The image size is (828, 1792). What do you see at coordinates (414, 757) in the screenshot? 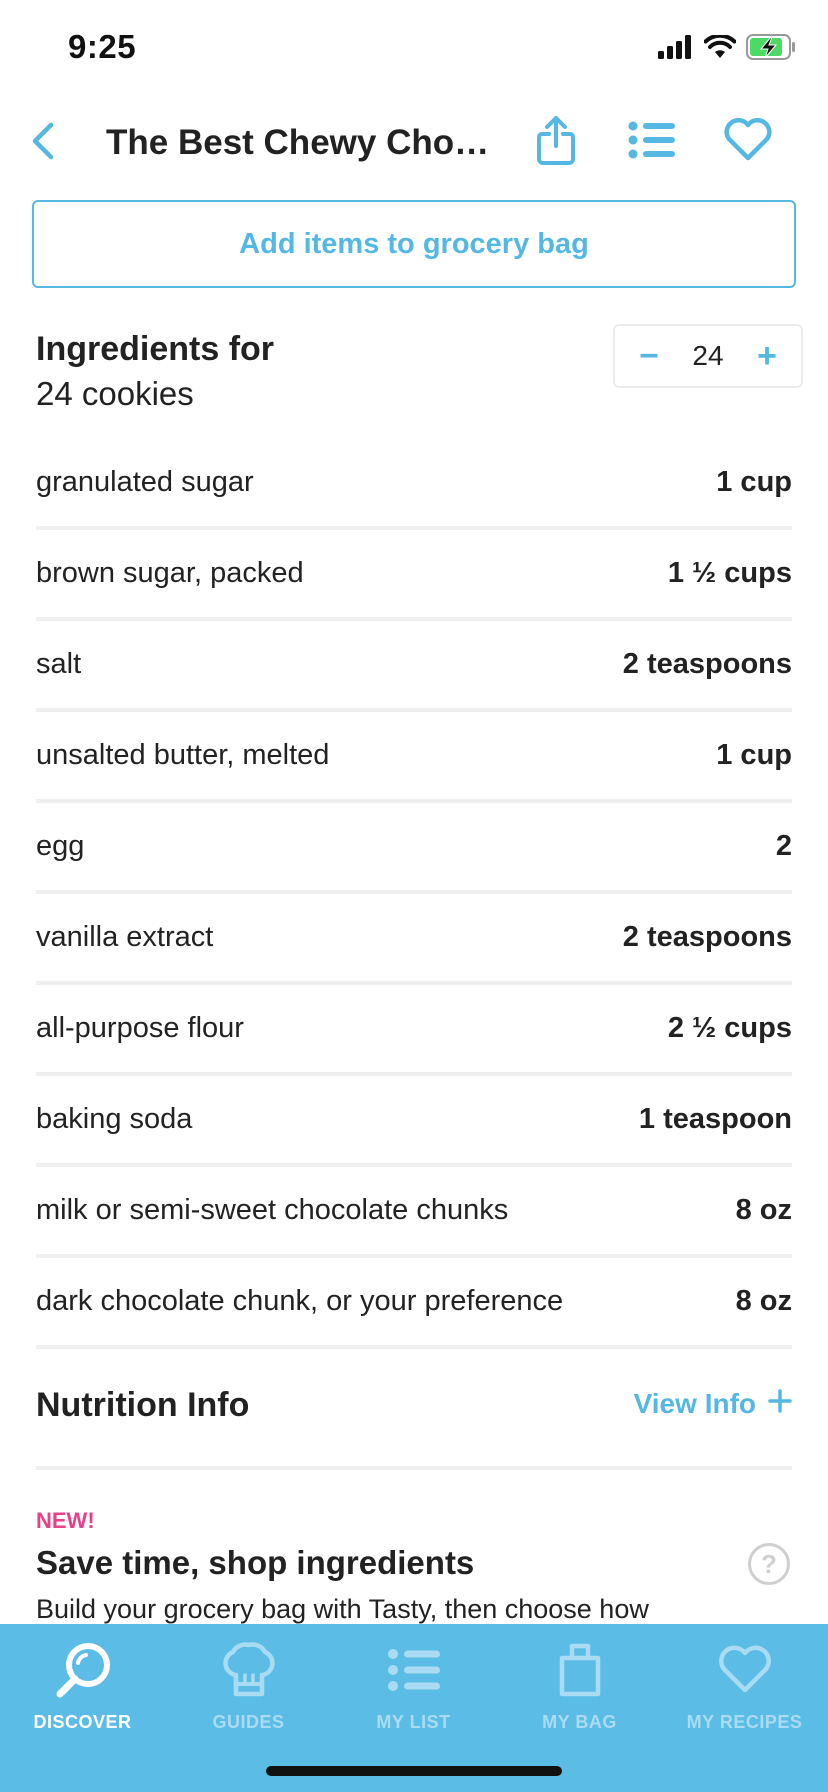
I see `ingredient-row: unsalted butter, melted 1 cup` at bounding box center [414, 757].